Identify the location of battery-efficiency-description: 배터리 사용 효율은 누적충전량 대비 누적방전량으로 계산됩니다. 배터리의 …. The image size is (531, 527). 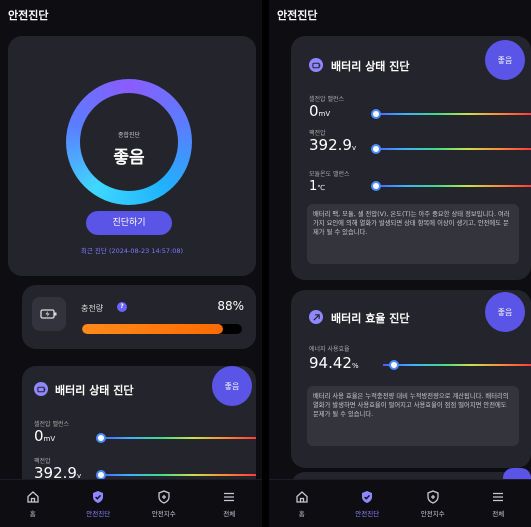
(413, 416).